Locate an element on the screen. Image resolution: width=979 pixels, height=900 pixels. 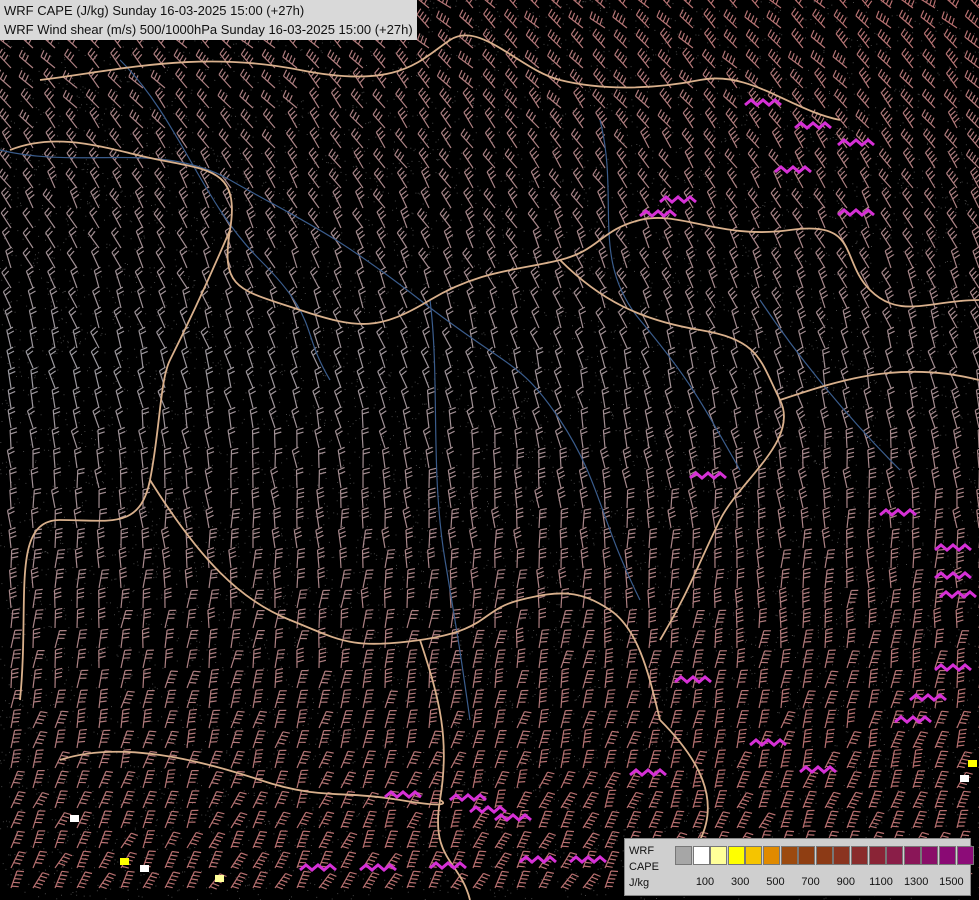
legend-tick-label: 900 is located at coordinates (845, 882).